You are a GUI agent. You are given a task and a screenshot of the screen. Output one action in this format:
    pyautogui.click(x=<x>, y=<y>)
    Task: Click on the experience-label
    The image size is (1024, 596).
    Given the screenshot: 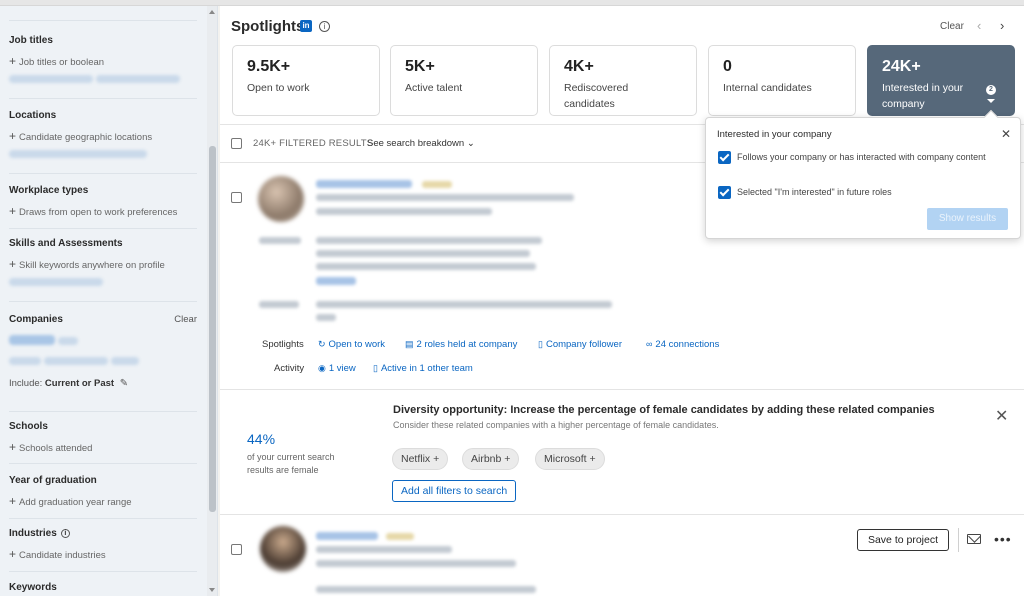 What is the action you would take?
    pyautogui.click(x=280, y=240)
    